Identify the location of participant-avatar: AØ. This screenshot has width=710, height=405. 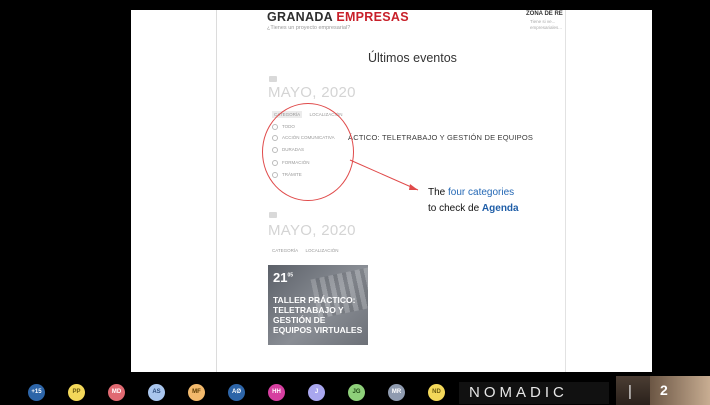
(236, 392).